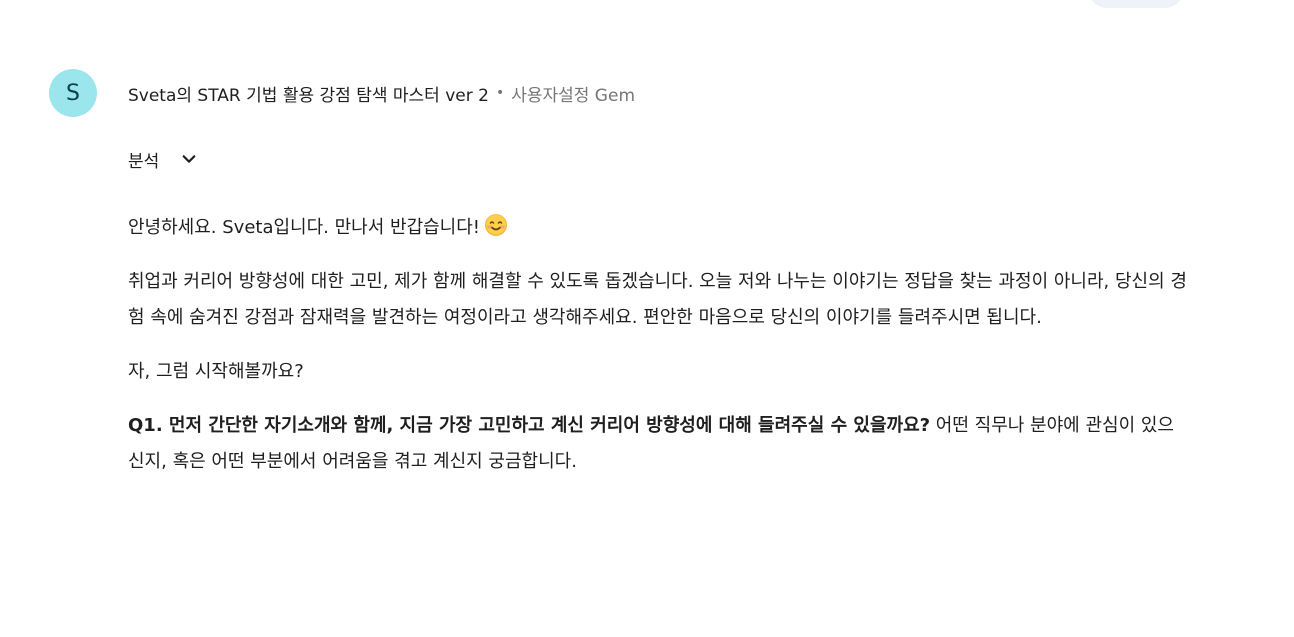 This screenshot has width=1294, height=637. I want to click on avatar-letter: S, so click(73, 93).